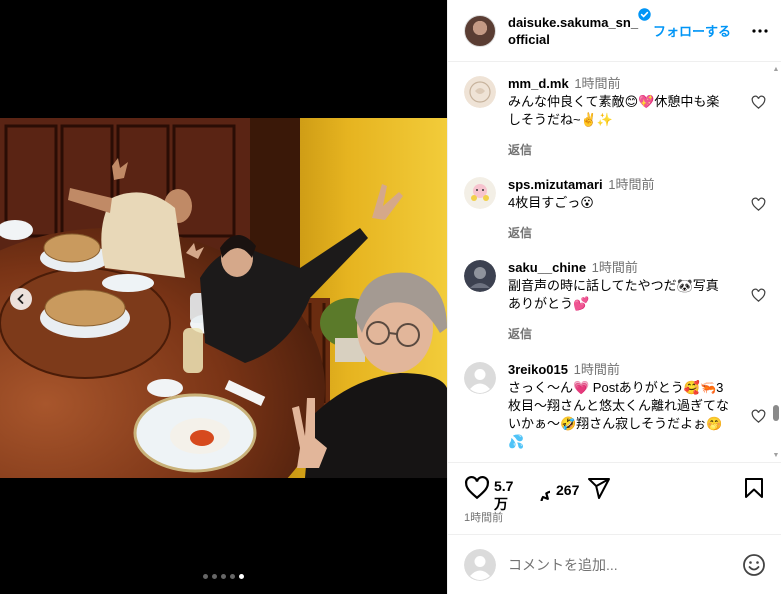  What do you see at coordinates (692, 30) in the screenshot?
I see `follow-button: フォローする` at bounding box center [692, 30].